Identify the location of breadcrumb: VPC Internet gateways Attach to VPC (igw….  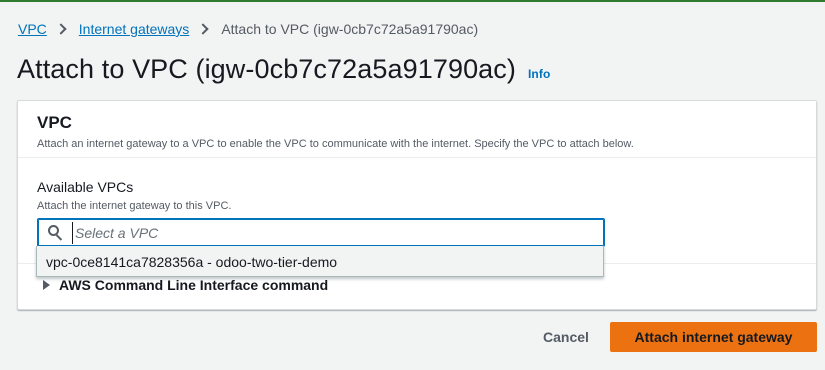
(248, 29).